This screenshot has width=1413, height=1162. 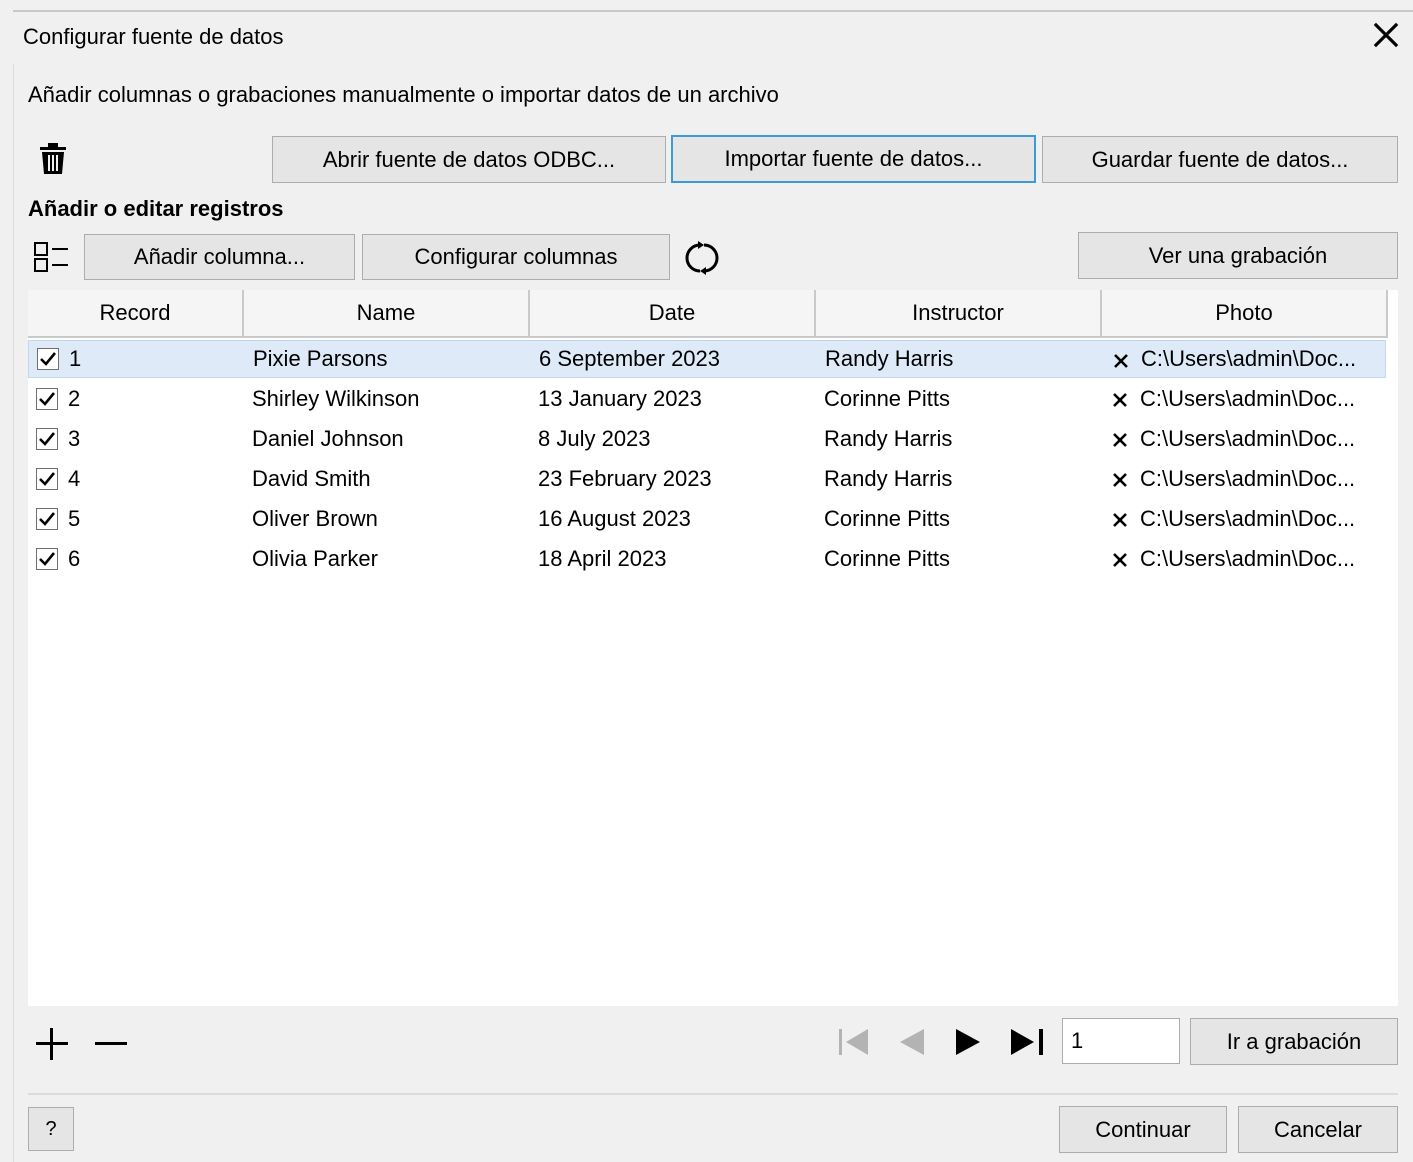 What do you see at coordinates (328, 438) in the screenshot?
I see `row-name: Daniel Johnson` at bounding box center [328, 438].